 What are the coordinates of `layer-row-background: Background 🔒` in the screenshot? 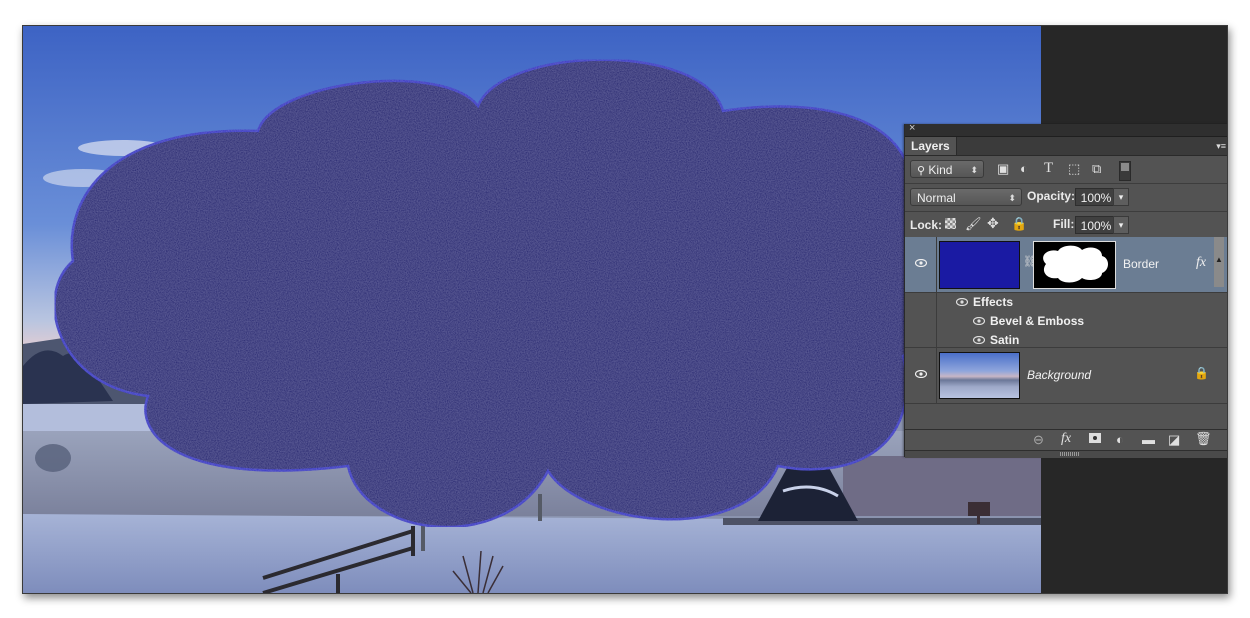 It's located at (1066, 376).